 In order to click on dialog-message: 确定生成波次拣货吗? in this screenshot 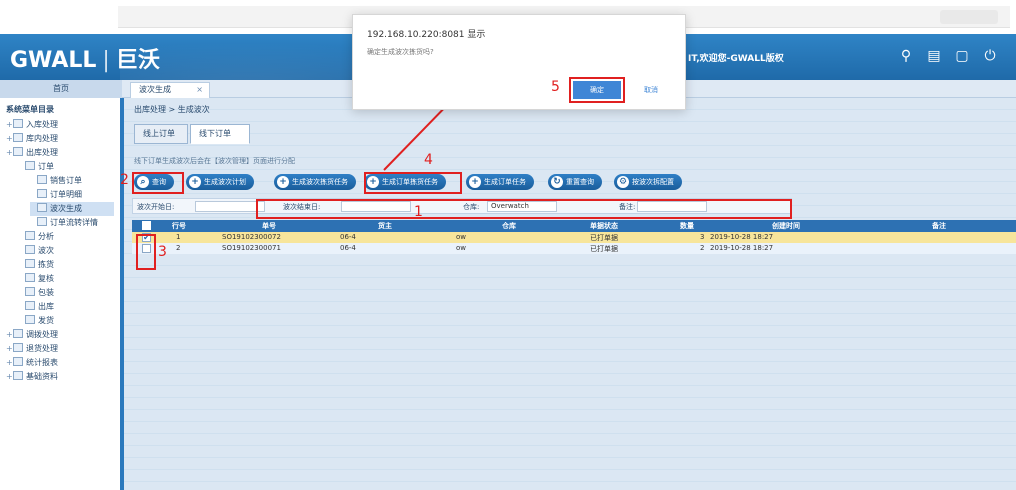, I will do `click(400, 52)`.